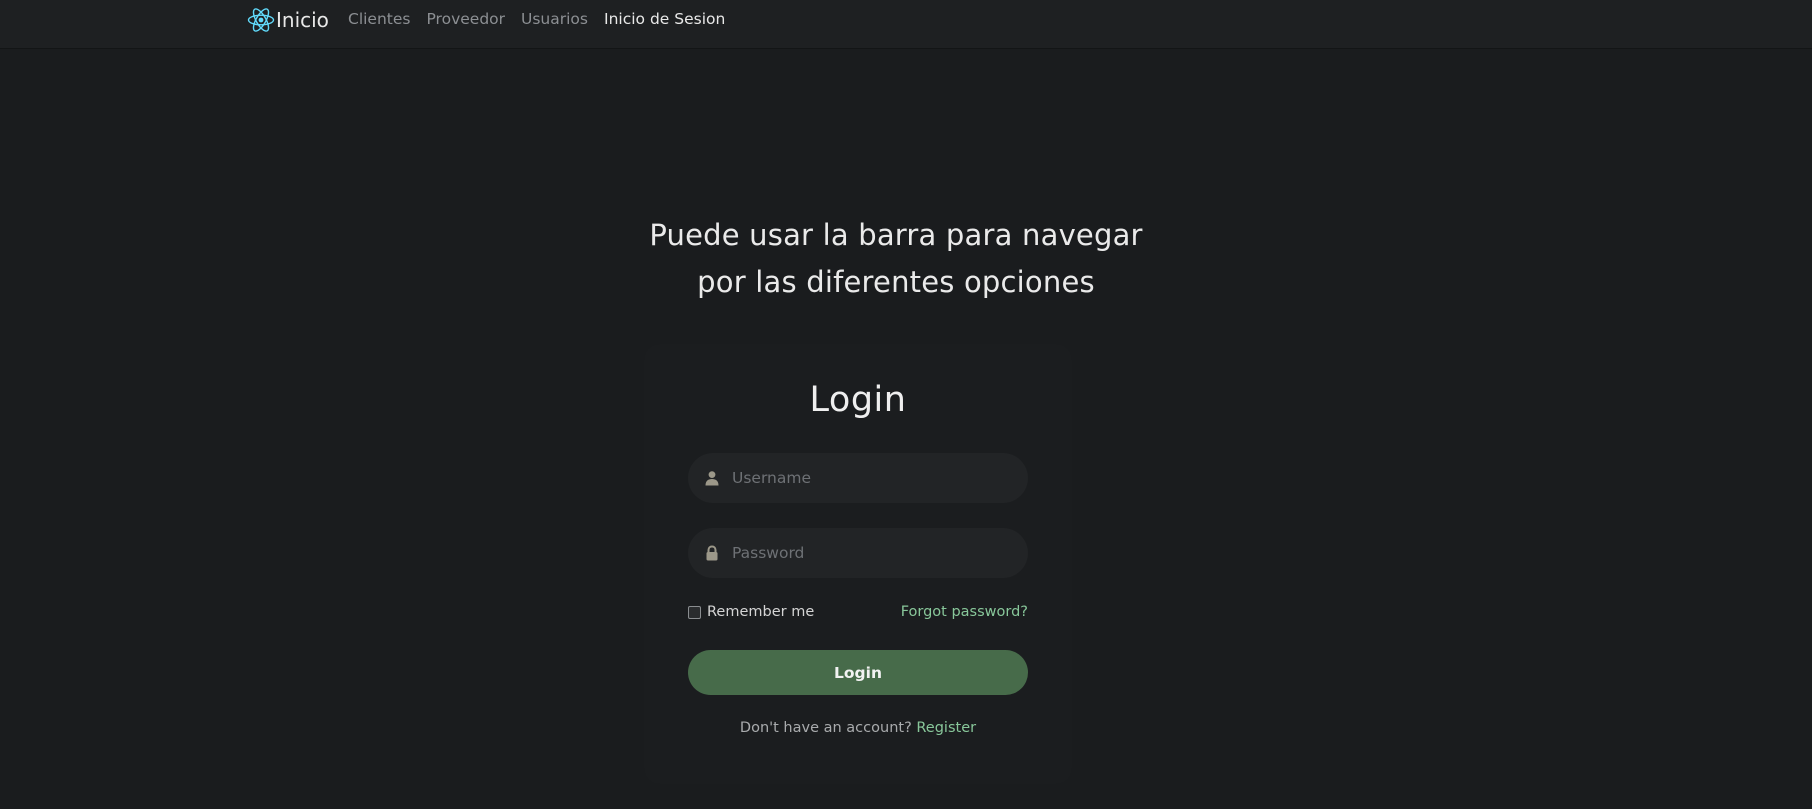  Describe the element at coordinates (880, 478) in the screenshot. I see `username-input` at that location.